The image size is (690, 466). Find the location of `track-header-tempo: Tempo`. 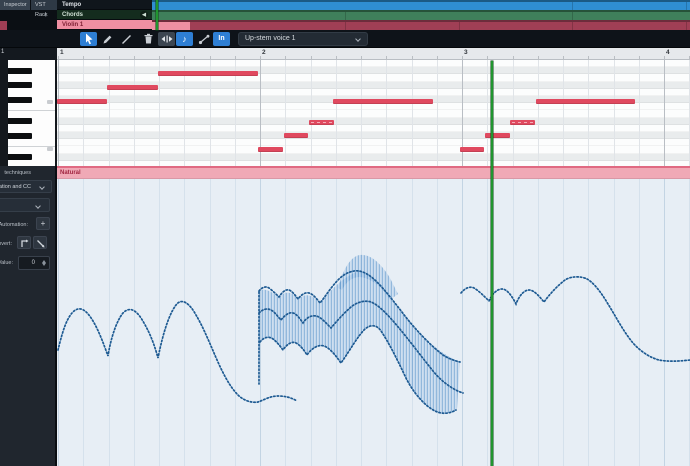

track-header-tempo: Tempo is located at coordinates (104, 5).